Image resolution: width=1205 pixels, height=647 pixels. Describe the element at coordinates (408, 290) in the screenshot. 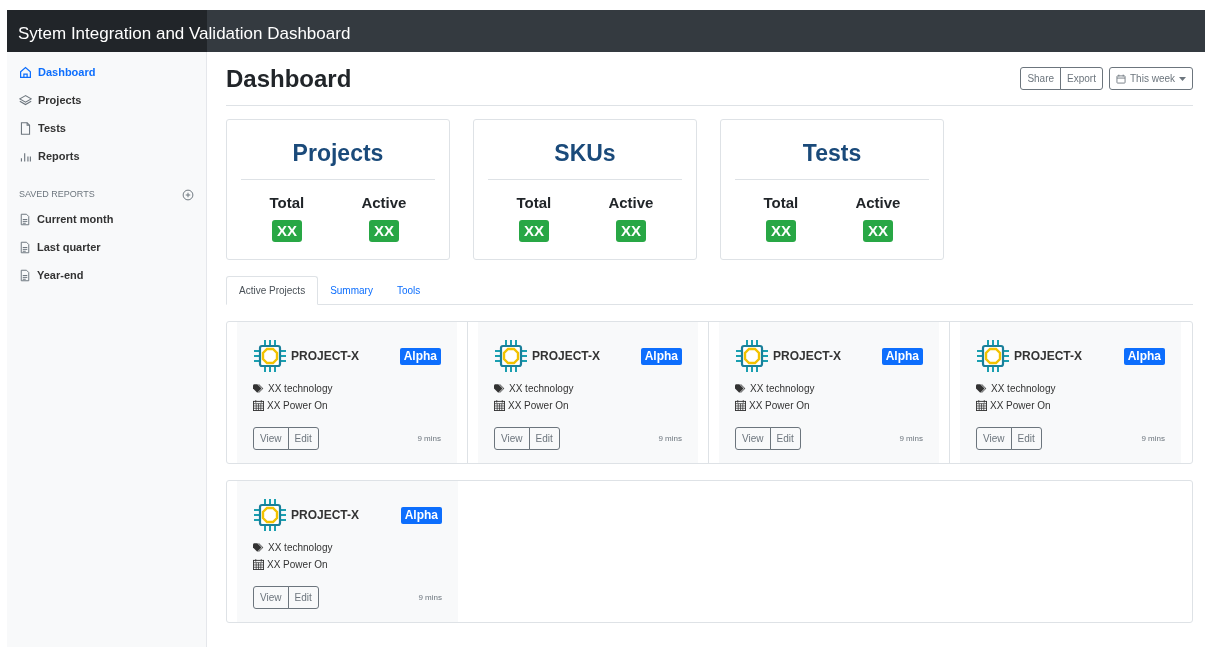

I see `tab: Tools` at that location.